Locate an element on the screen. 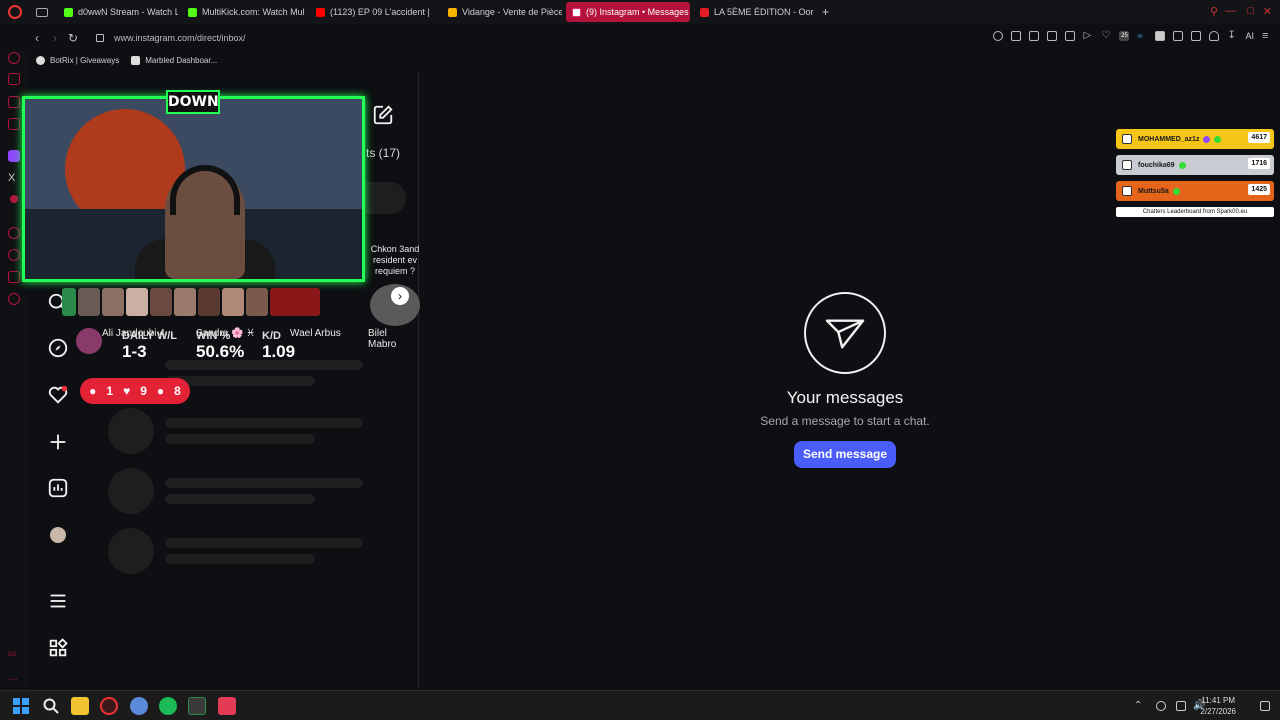 The image size is (1280, 720). sidebar-messenger-icon is located at coordinates (14, 102).